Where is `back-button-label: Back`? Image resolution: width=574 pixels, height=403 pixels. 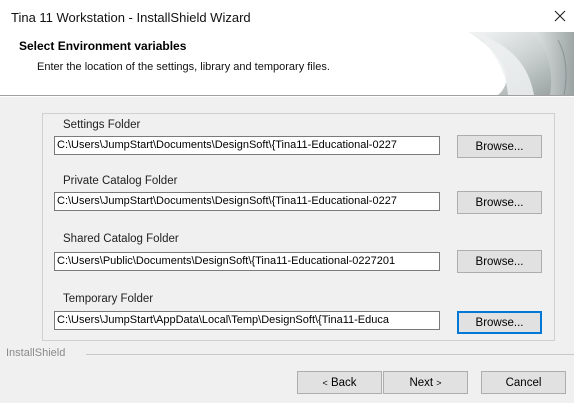 back-button-label: Back is located at coordinates (343, 382).